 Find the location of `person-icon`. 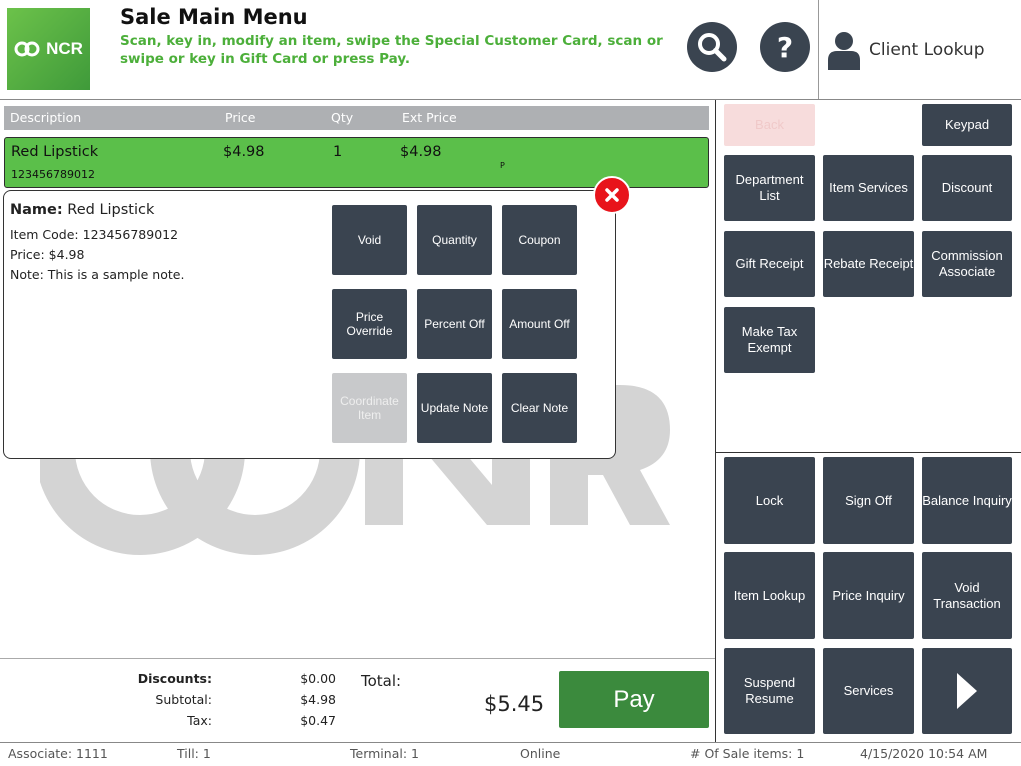

person-icon is located at coordinates (844, 51).